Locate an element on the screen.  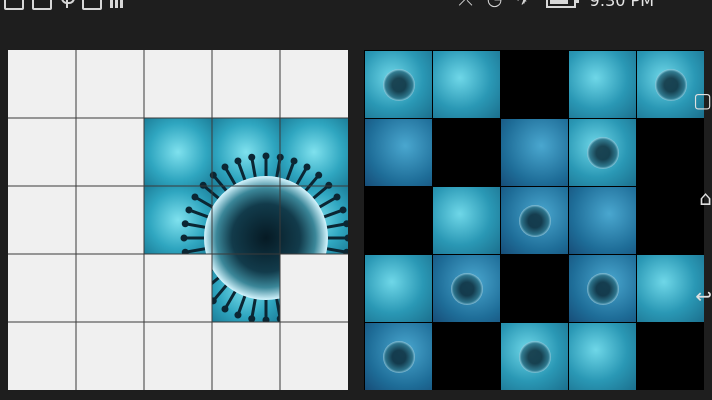
status-right-icons: ⤫ ◔ ✈ 9:30 PM is located at coordinates (556, 5).